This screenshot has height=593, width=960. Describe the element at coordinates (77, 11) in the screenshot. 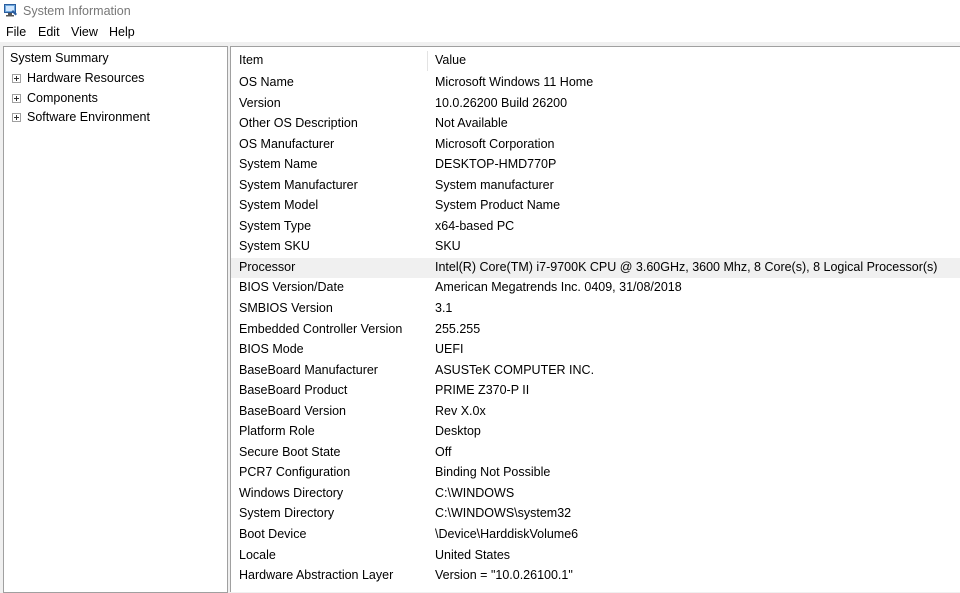

I see `window-title: System Information` at that location.